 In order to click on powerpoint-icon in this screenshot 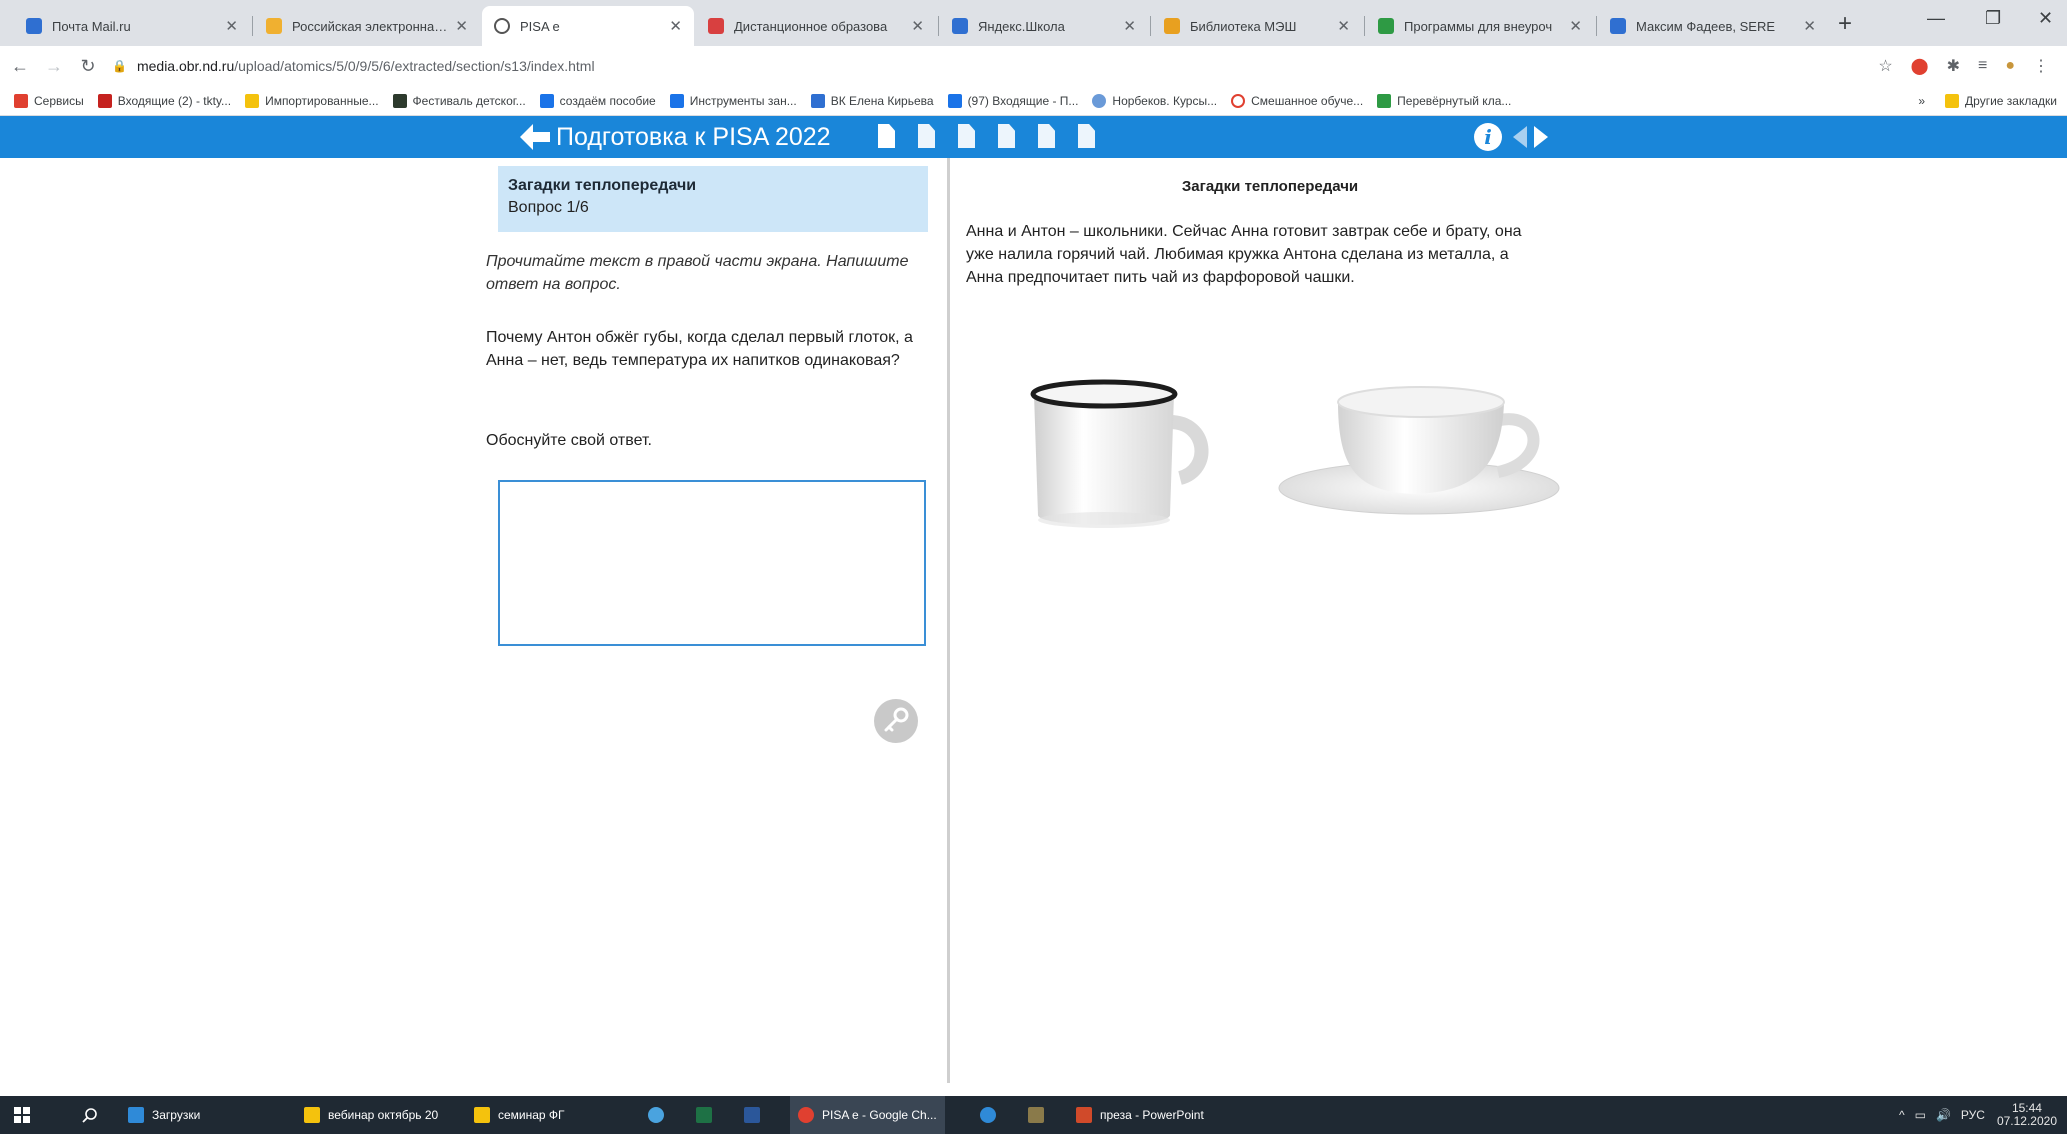, I will do `click(1084, 1115)`.